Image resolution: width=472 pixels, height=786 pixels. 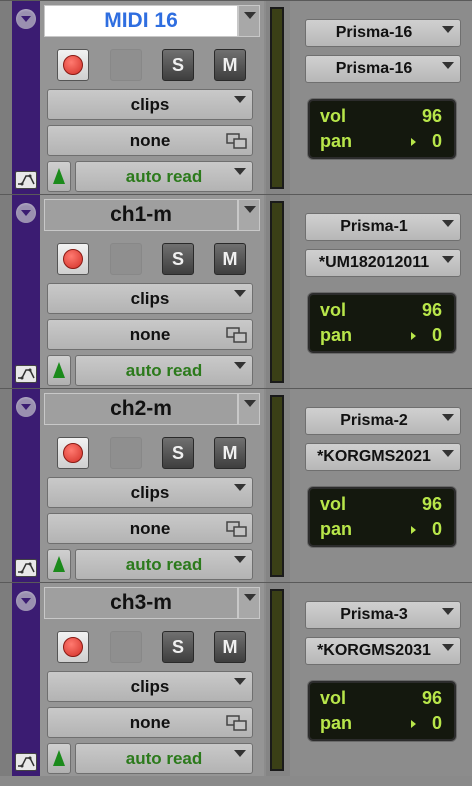 I want to click on input-selector: *KORGMS2021, so click(x=383, y=457).